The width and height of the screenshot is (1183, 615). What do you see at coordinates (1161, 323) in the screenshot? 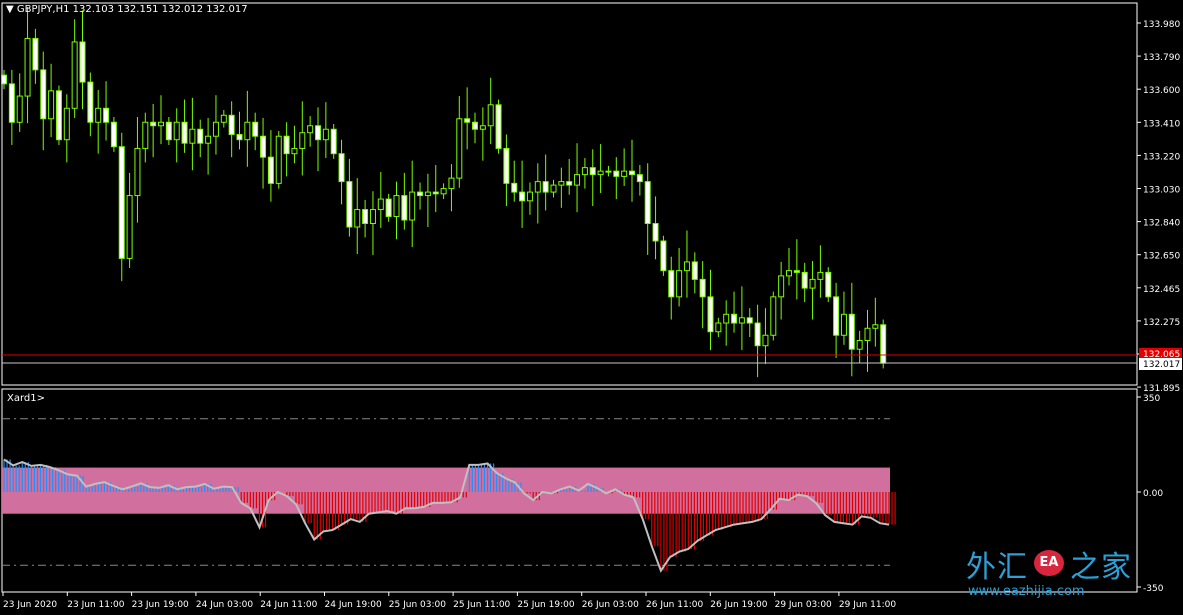
I see `price-label: 132.275` at bounding box center [1161, 323].